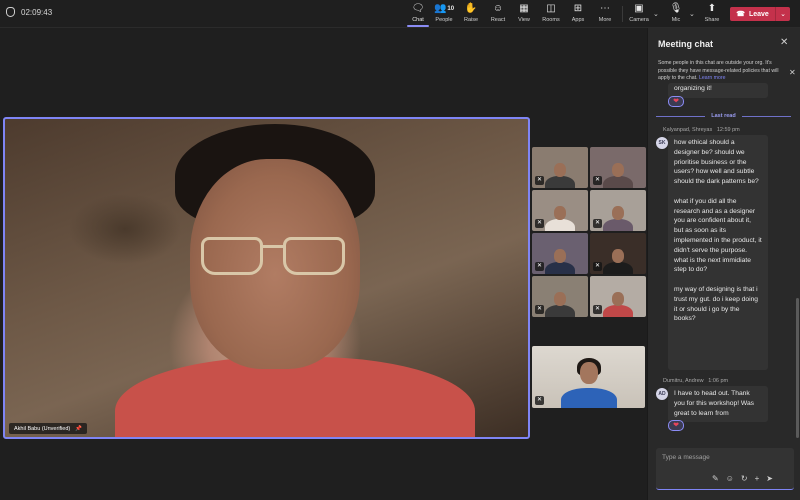 This screenshot has height=500, width=800. What do you see at coordinates (686, 44) in the screenshot?
I see `chat-title: Meeting chat` at bounding box center [686, 44].